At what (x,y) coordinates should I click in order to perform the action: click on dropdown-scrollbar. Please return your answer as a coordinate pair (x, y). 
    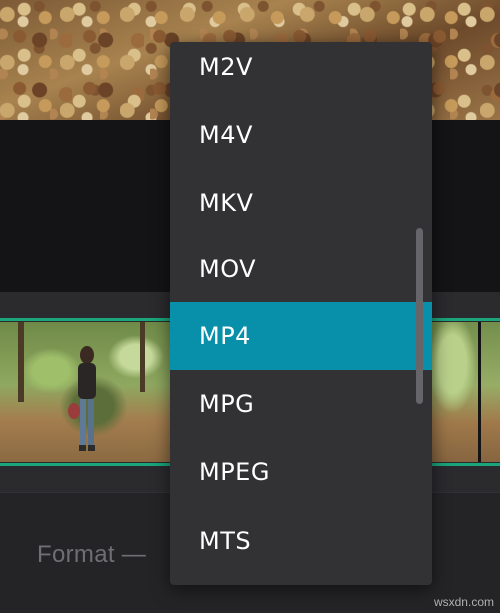
    Looking at the image, I should click on (419, 316).